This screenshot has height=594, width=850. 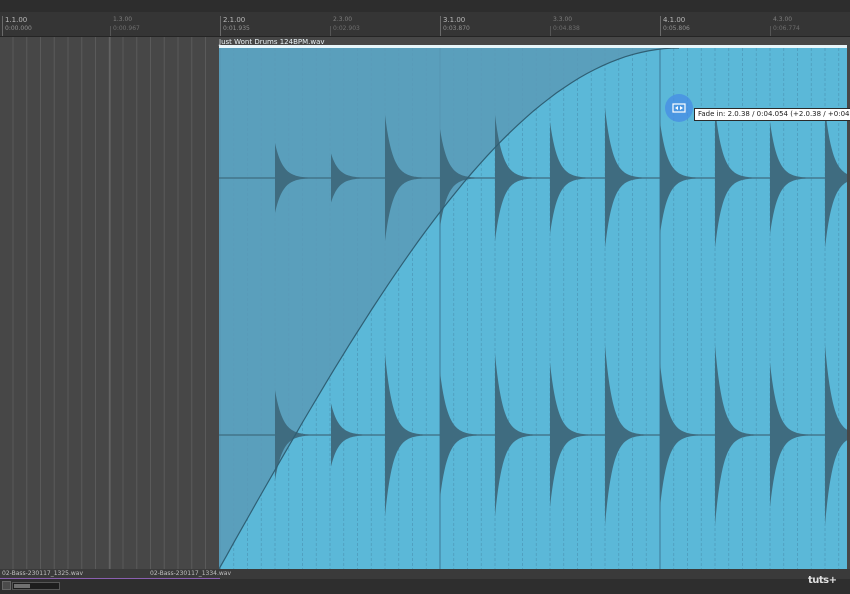 What do you see at coordinates (6, 585) in the screenshot?
I see `scroll-left-button` at bounding box center [6, 585].